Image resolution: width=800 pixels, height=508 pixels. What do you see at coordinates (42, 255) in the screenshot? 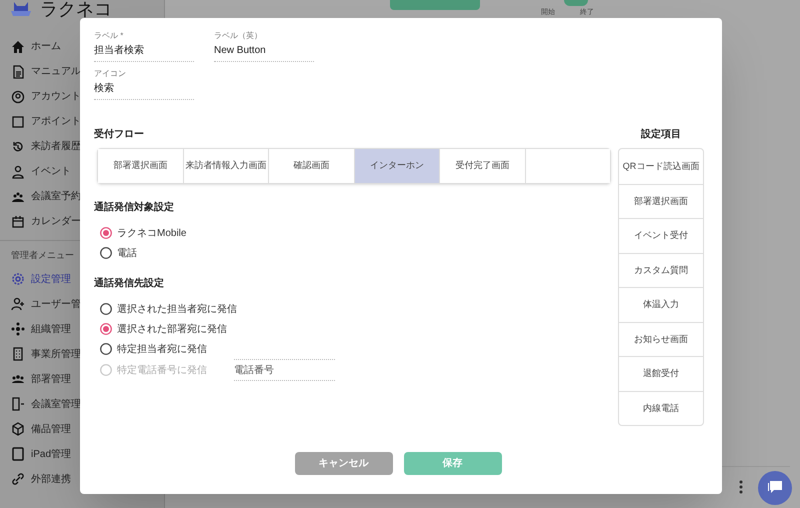
I see `section-label: 管理者メニュー` at bounding box center [42, 255].